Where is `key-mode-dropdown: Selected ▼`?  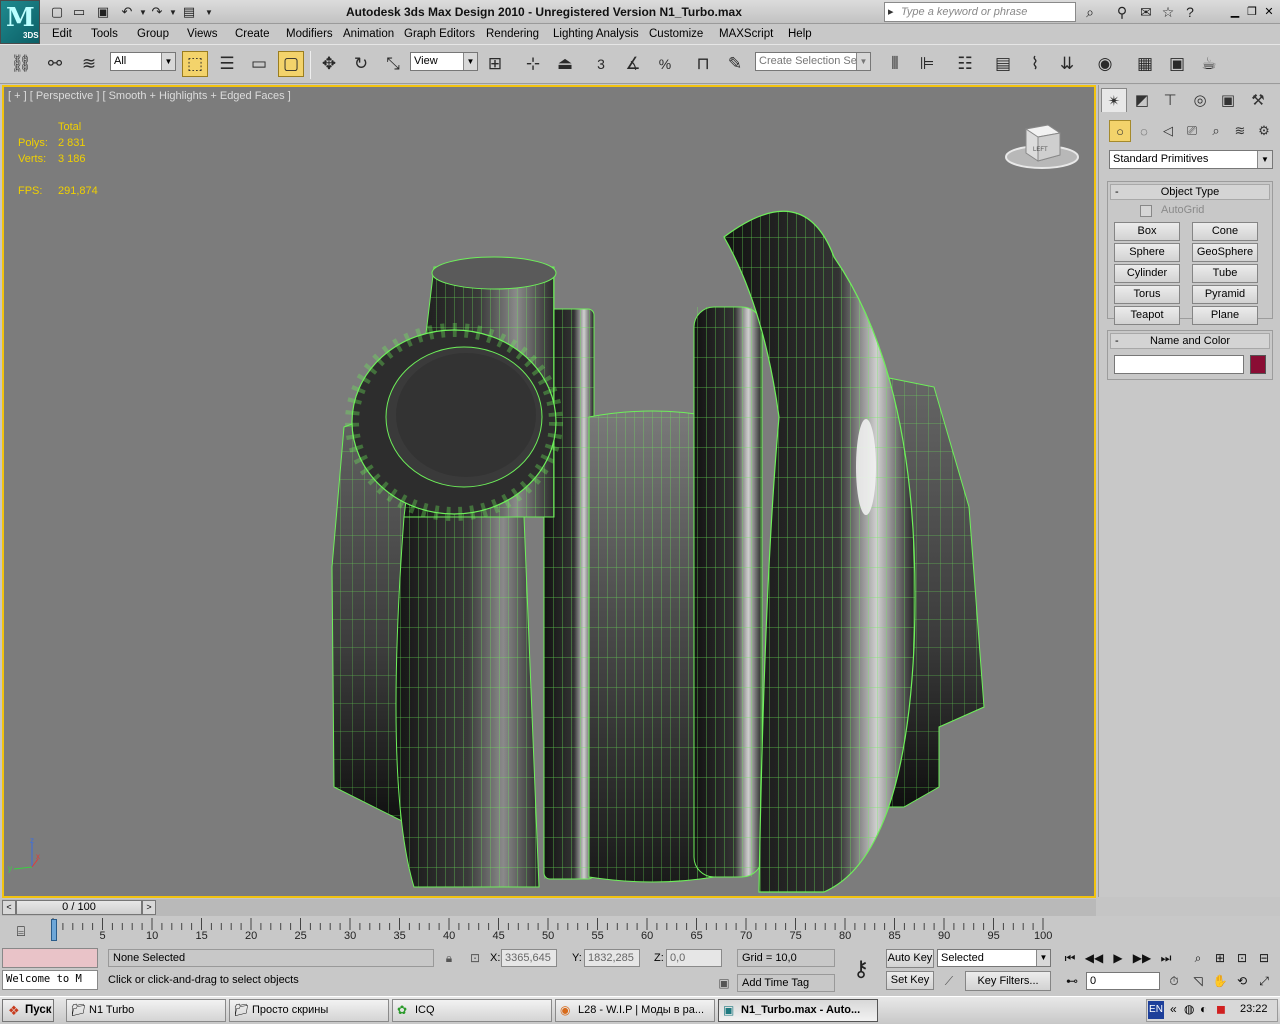
key-mode-dropdown: Selected ▼ is located at coordinates (994, 958).